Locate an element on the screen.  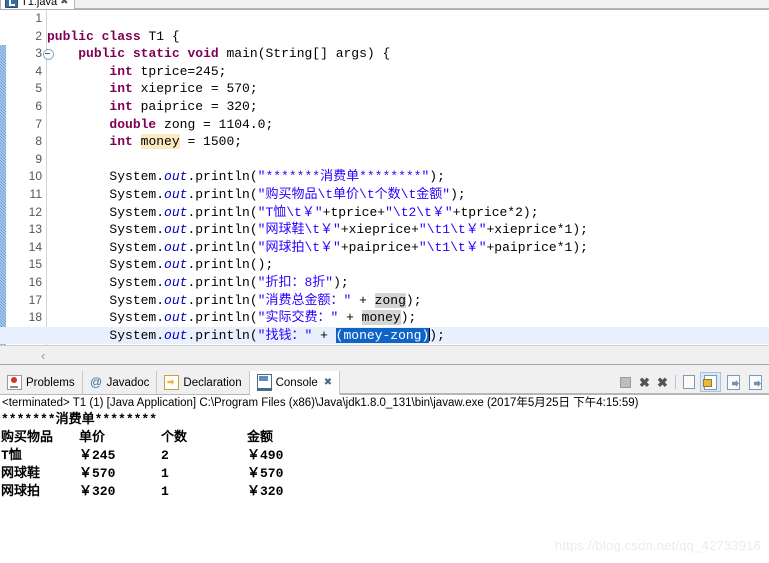
code-token: "消费总金额：" is located at coordinates (304, 300).